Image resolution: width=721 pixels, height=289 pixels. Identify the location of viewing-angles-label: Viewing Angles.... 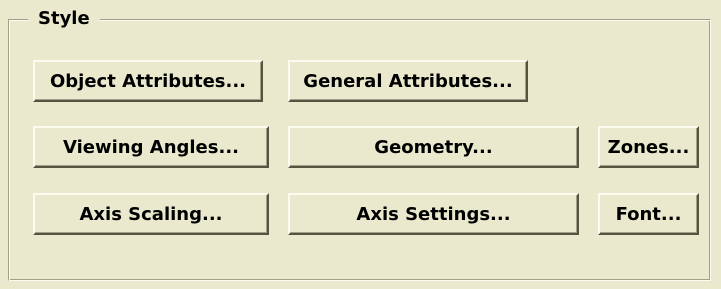
(151, 147).